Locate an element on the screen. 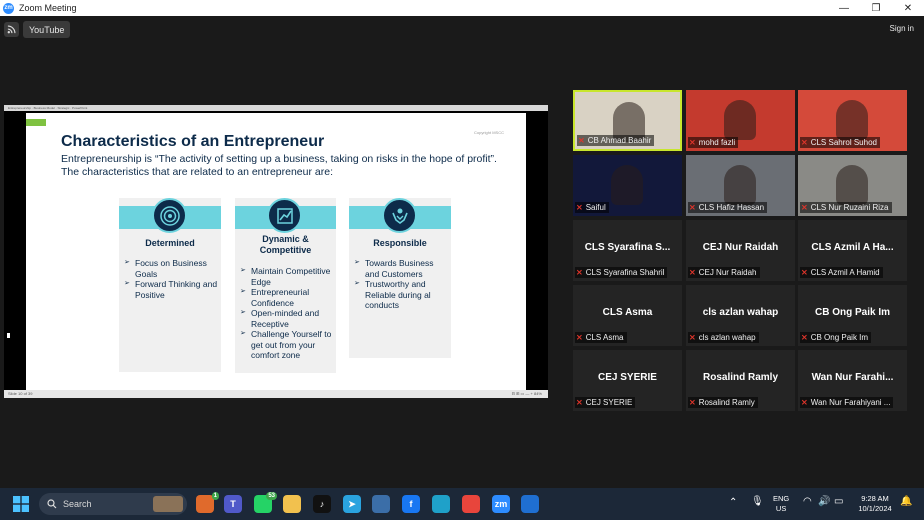  snipping-icon is located at coordinates (530, 504).